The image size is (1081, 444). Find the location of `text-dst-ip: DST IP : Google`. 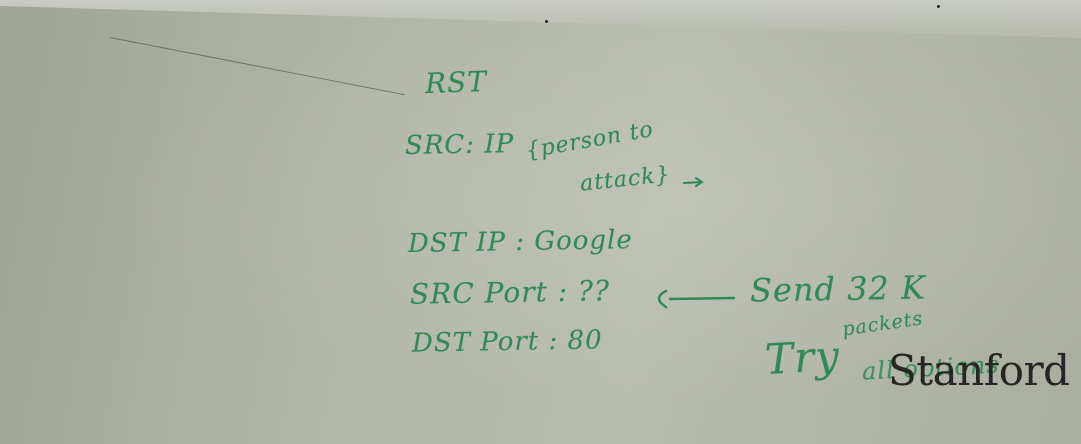

text-dst-ip: DST IP : Google is located at coordinates (520, 242).